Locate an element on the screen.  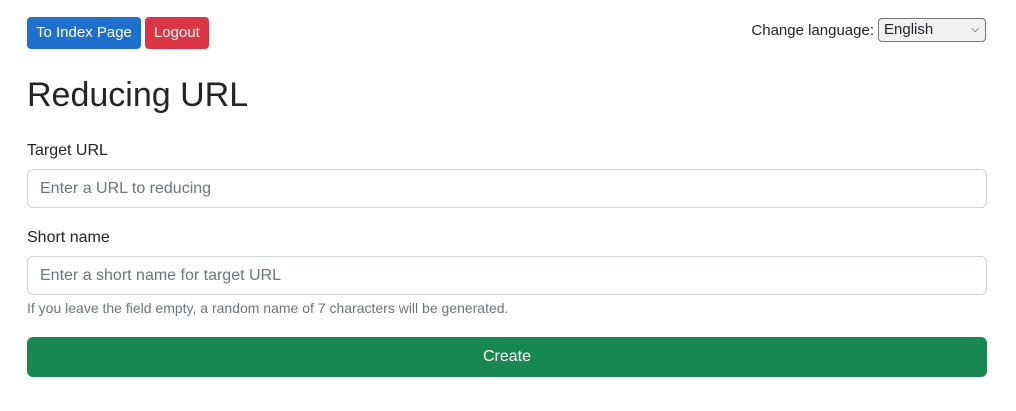
language-switcher: Change language: English ⌵ is located at coordinates (868, 30).